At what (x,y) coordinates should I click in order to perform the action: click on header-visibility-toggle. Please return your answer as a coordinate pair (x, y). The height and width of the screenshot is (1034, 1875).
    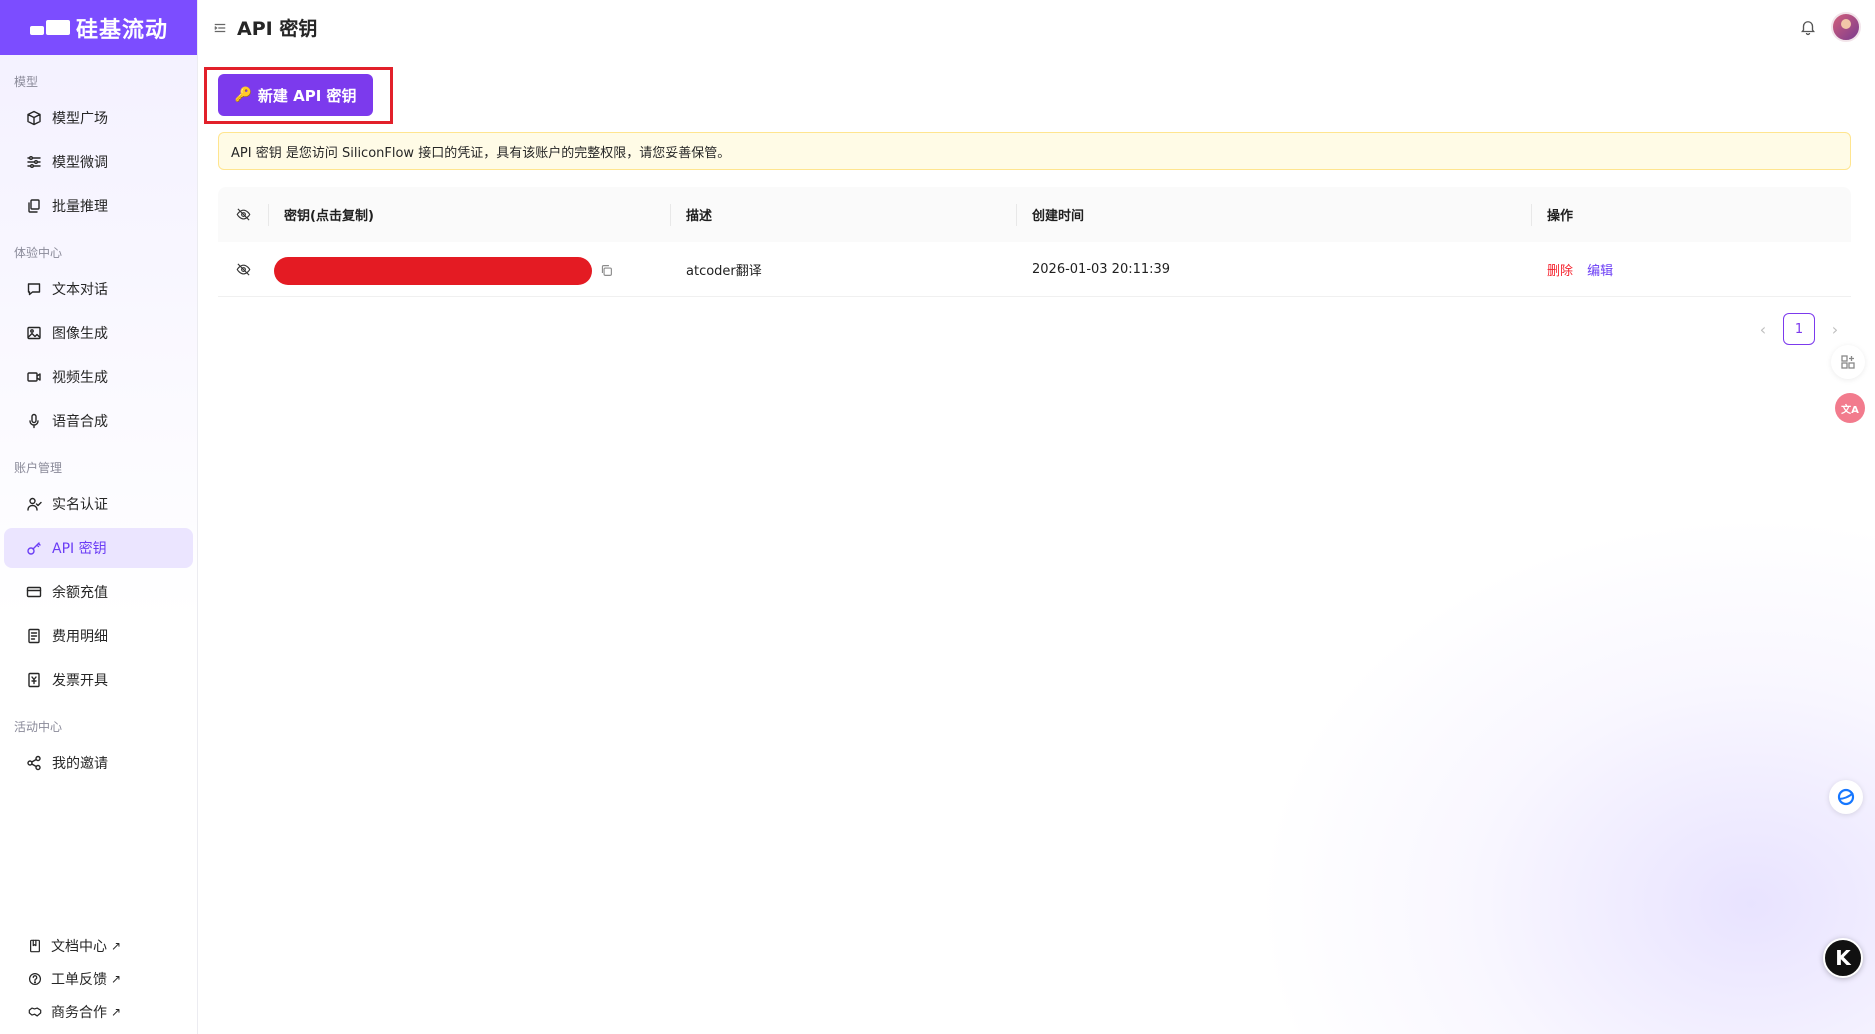
    Looking at the image, I should click on (243, 214).